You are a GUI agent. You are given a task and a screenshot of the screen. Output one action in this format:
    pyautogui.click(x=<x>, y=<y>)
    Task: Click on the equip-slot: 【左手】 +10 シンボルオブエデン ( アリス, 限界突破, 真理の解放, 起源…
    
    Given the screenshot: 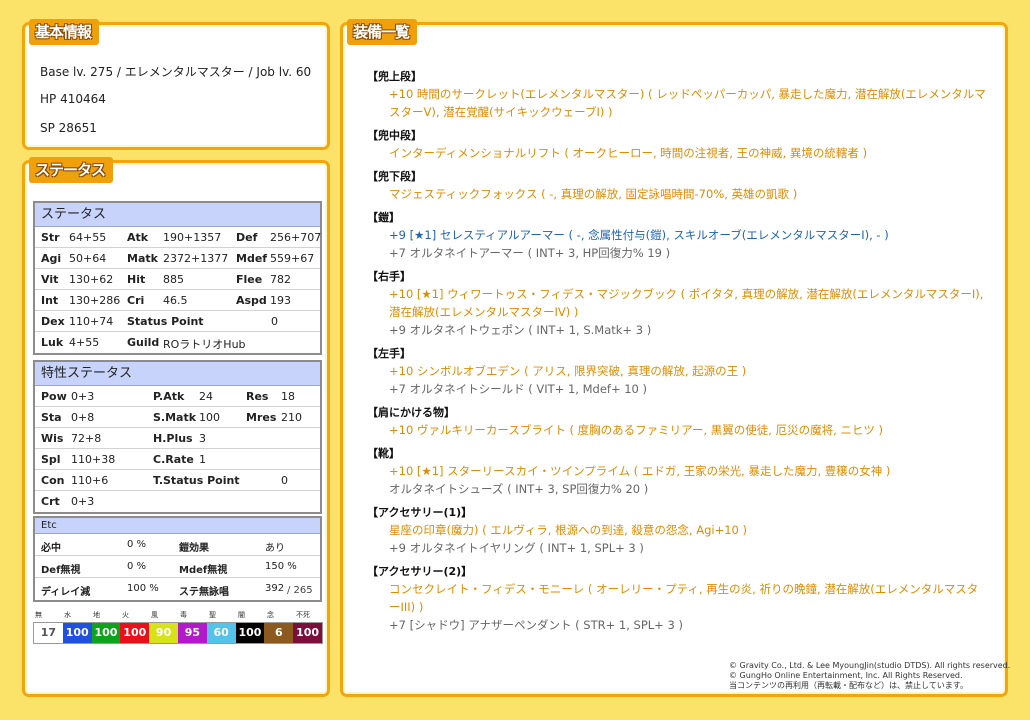 What is the action you would take?
    pyautogui.click(x=677, y=372)
    